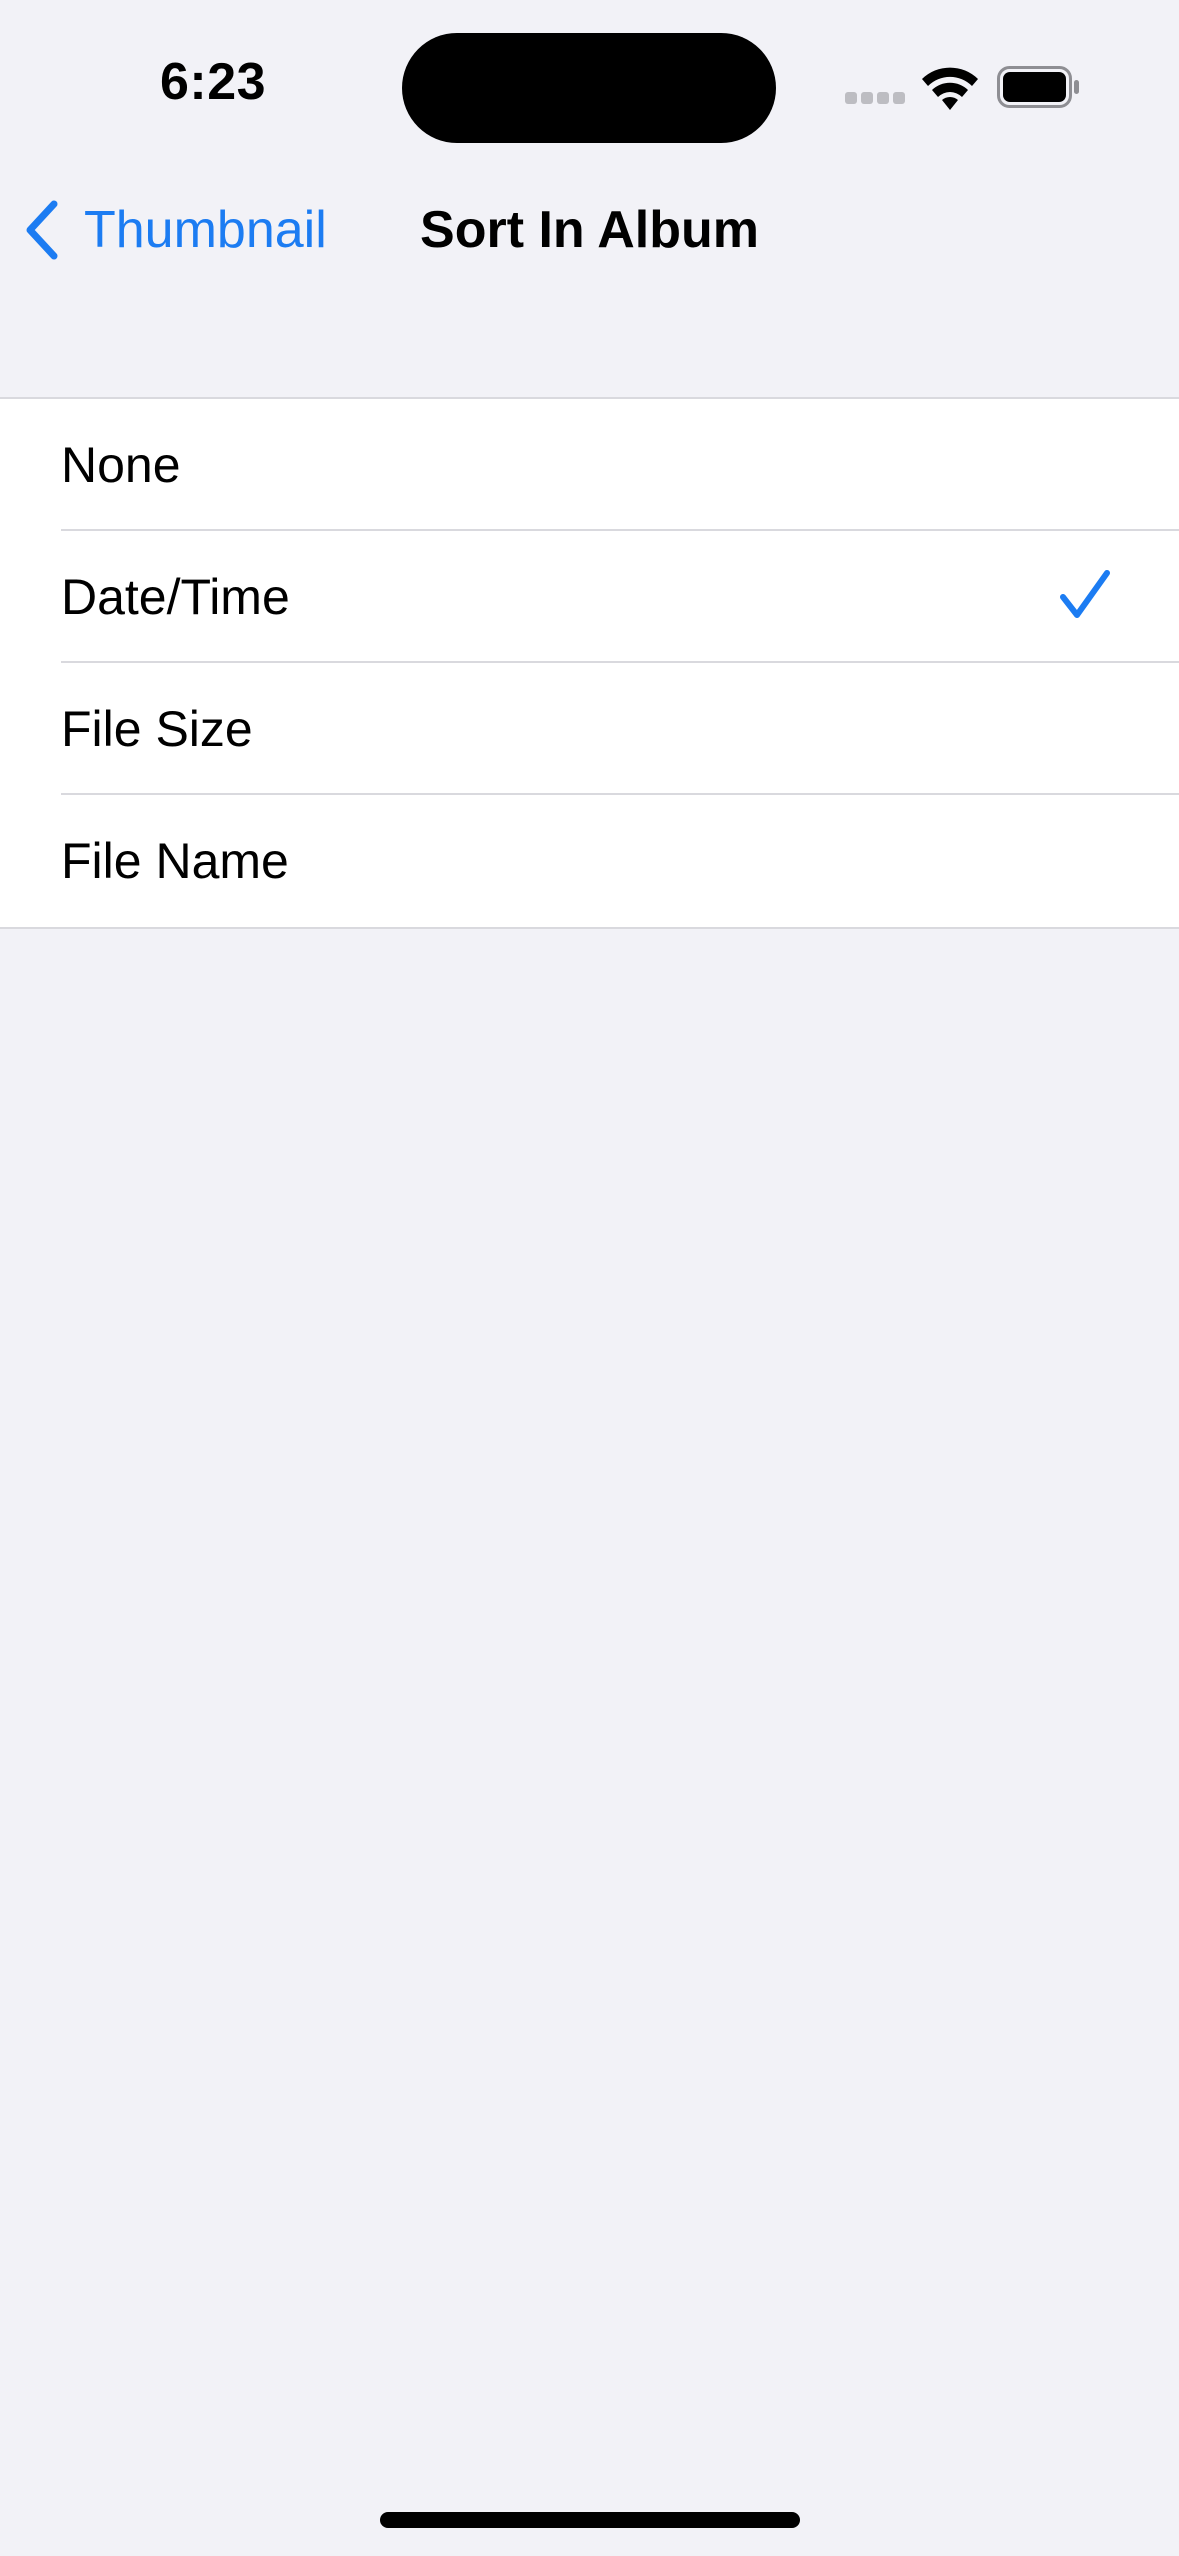 Image resolution: width=1179 pixels, height=2556 pixels. What do you see at coordinates (1085, 594) in the screenshot?
I see `checkmark-icon` at bounding box center [1085, 594].